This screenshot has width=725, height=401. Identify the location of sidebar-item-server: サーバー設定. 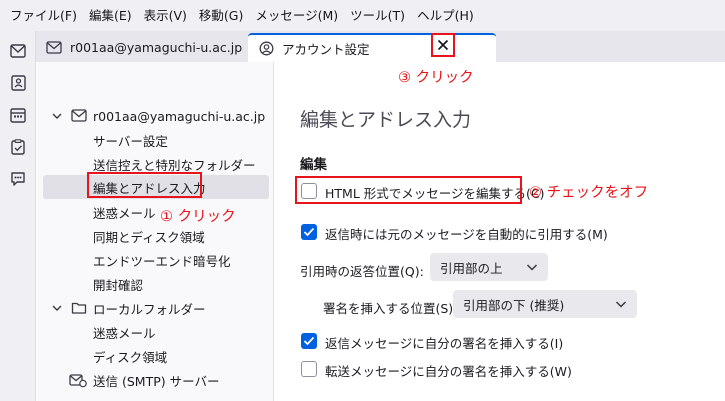
(155, 140).